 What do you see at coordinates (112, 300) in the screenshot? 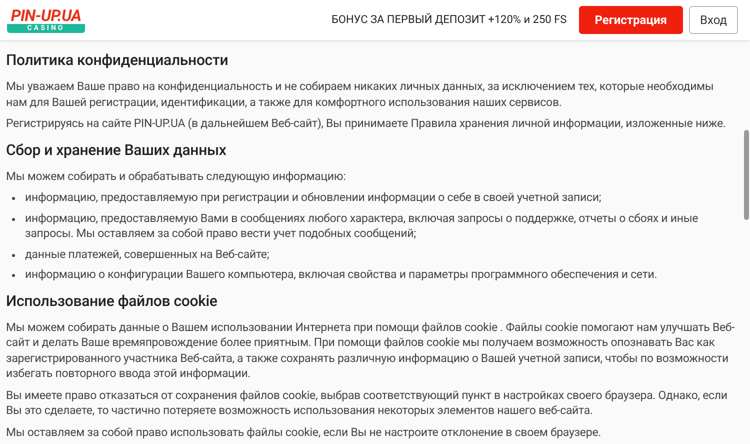
I see `section-heading: Использование файлов cookie` at bounding box center [112, 300].